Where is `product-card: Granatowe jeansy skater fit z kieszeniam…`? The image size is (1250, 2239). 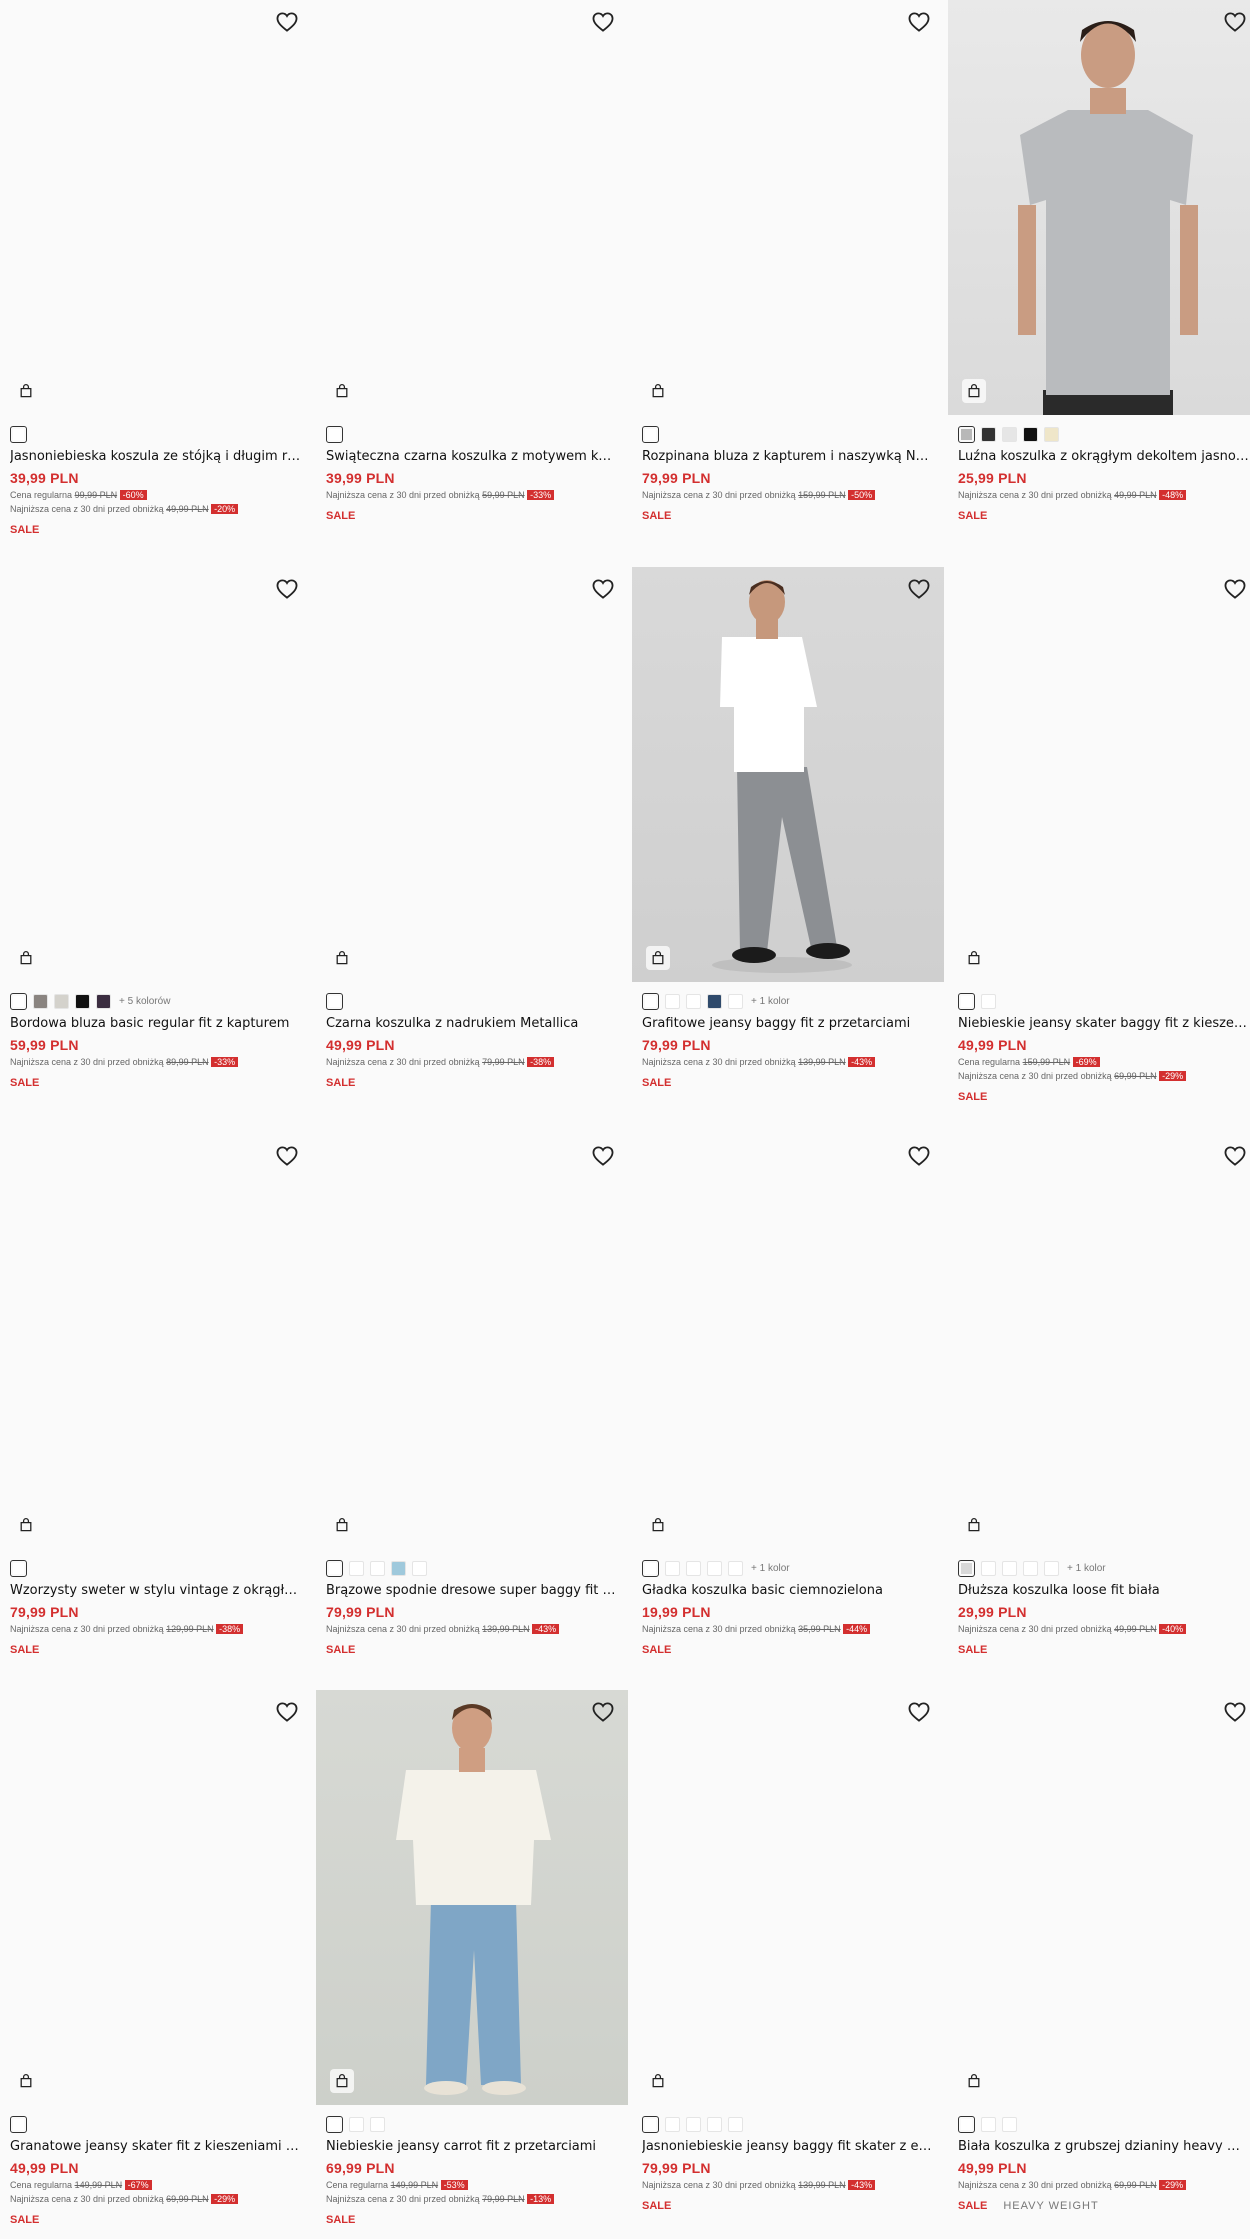 product-card: Granatowe jeansy skater fit z kieszeniam… is located at coordinates (156, 1958).